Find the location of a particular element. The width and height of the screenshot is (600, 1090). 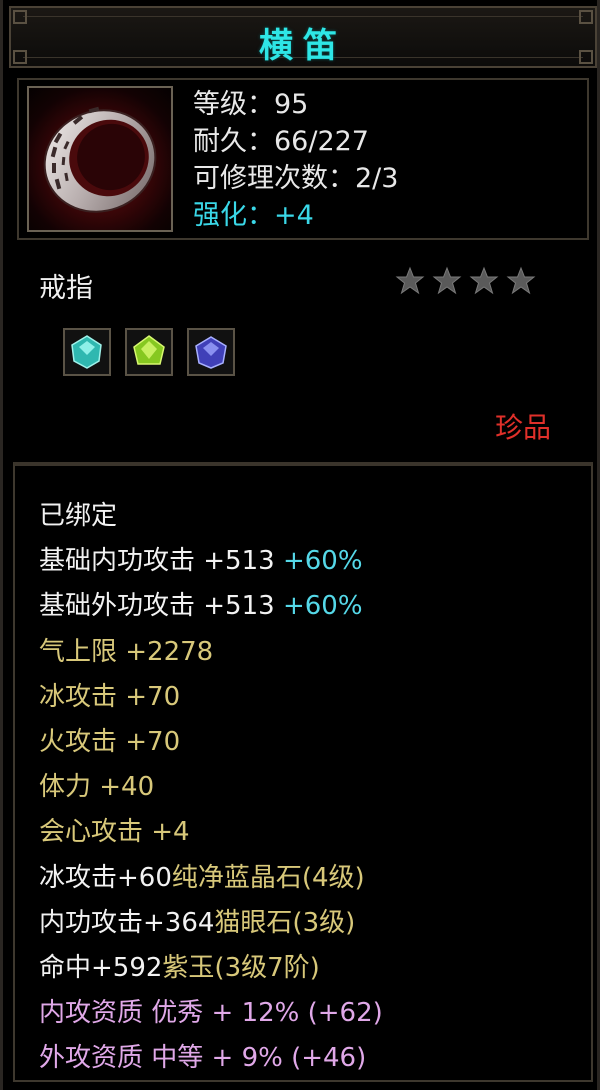

attribute-line: 气上限 +2278 is located at coordinates (211, 652).